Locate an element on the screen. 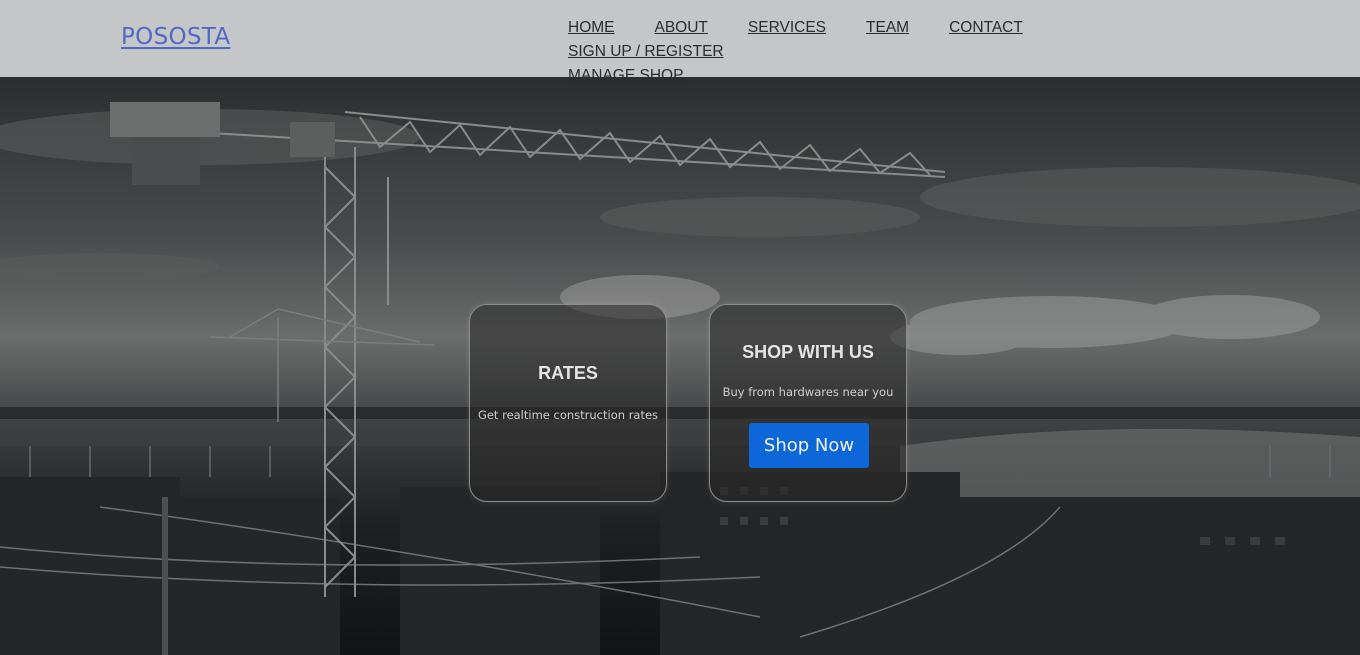 This screenshot has height=655, width=1360. rates-card-description: Get realtime construction rates is located at coordinates (568, 415).